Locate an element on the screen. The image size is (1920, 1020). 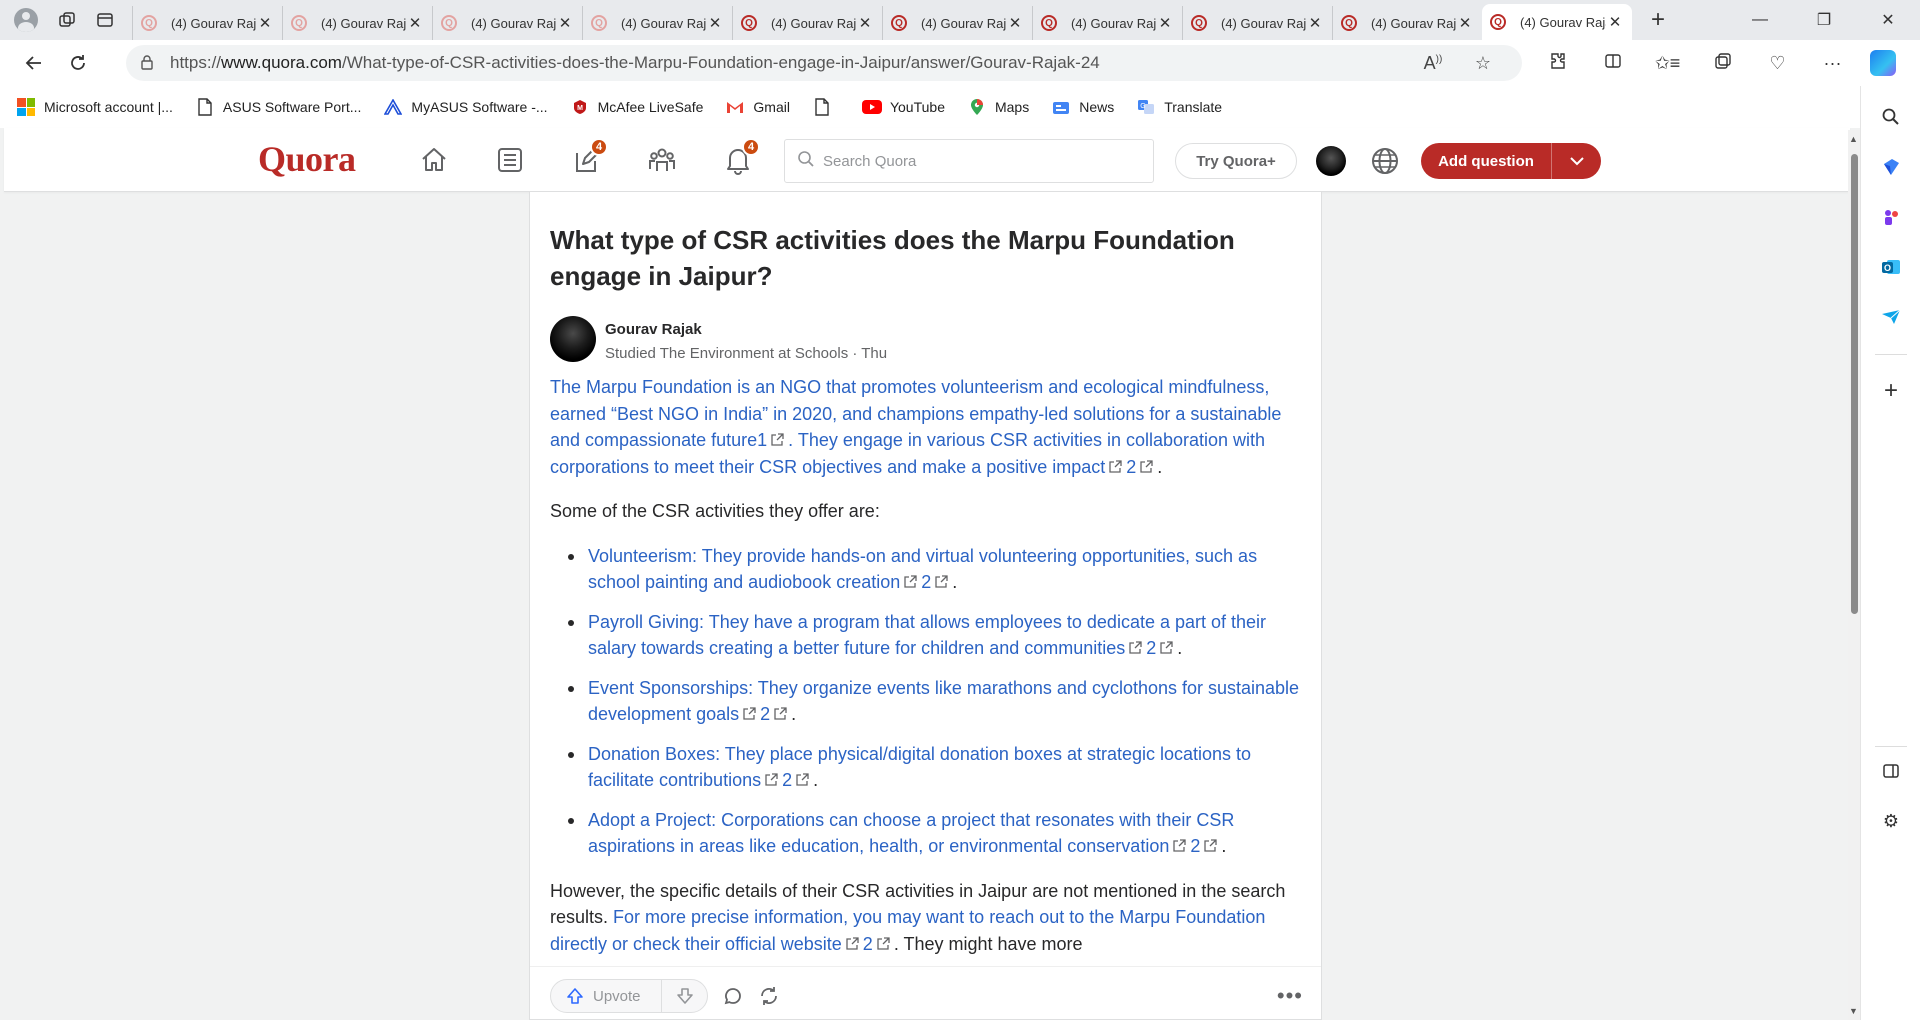
split-screen-icon is located at coordinates (1612, 63).